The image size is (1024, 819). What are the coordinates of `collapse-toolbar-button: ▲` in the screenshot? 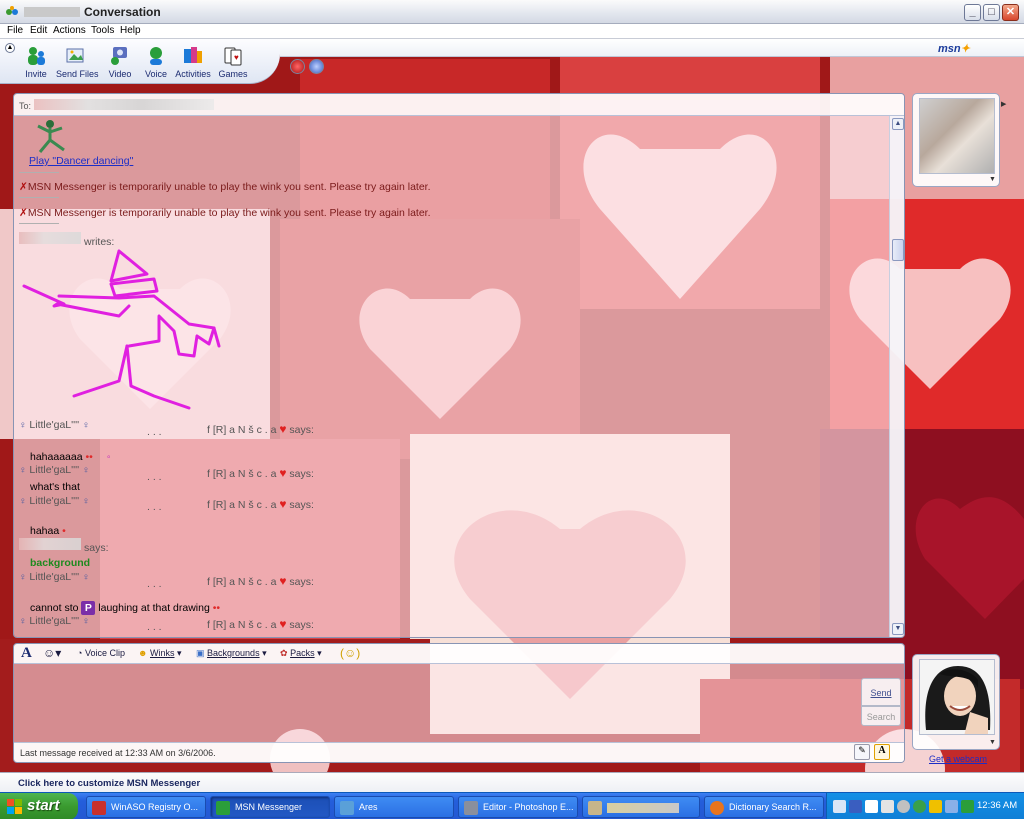 It's located at (10, 48).